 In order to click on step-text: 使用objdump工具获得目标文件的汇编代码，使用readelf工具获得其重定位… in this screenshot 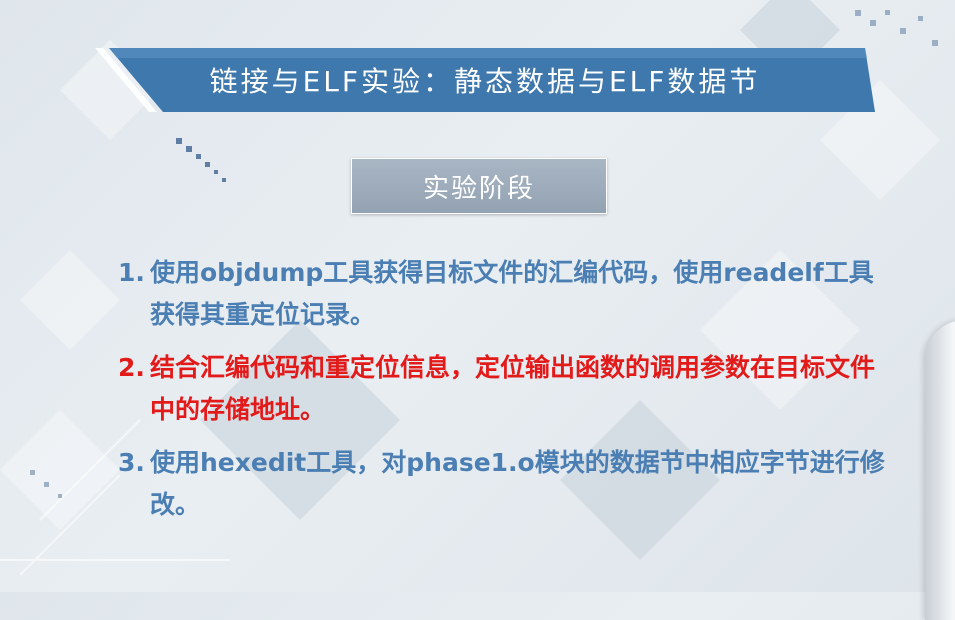, I will do `click(512, 293)`.